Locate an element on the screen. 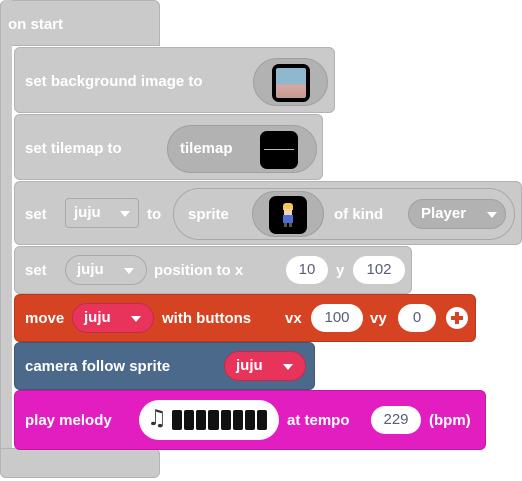 The width and height of the screenshot is (522, 481). camera-variable-dropdown: juju is located at coordinates (265, 366).